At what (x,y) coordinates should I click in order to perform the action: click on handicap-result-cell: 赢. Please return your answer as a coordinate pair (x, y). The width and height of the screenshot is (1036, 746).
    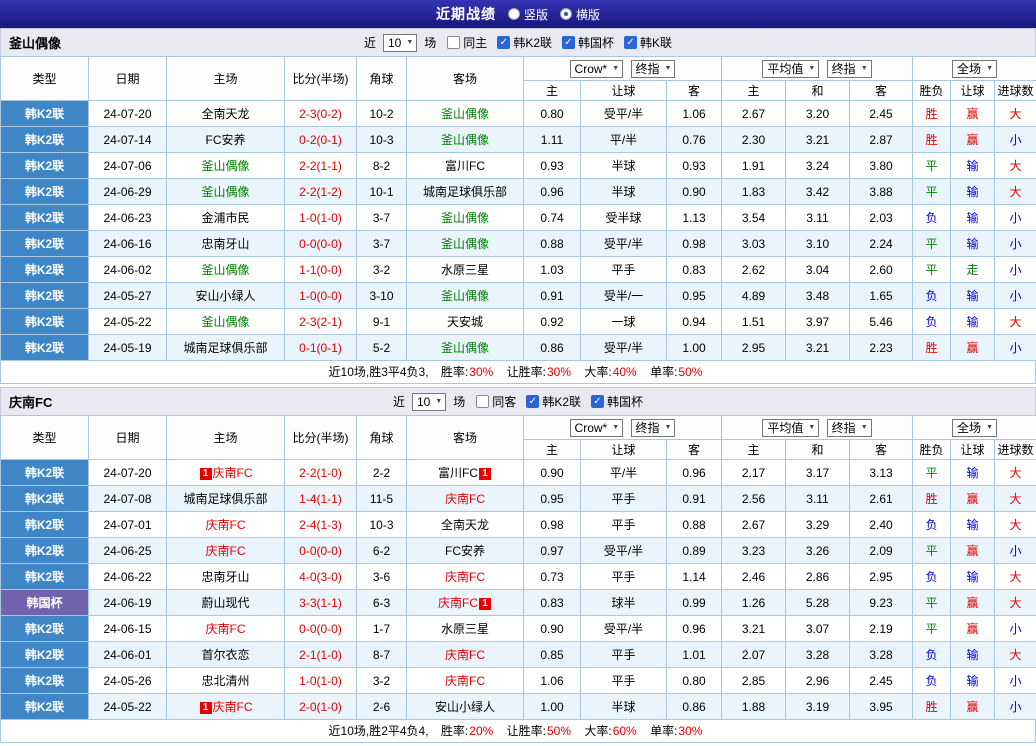
    Looking at the image, I should click on (973, 114).